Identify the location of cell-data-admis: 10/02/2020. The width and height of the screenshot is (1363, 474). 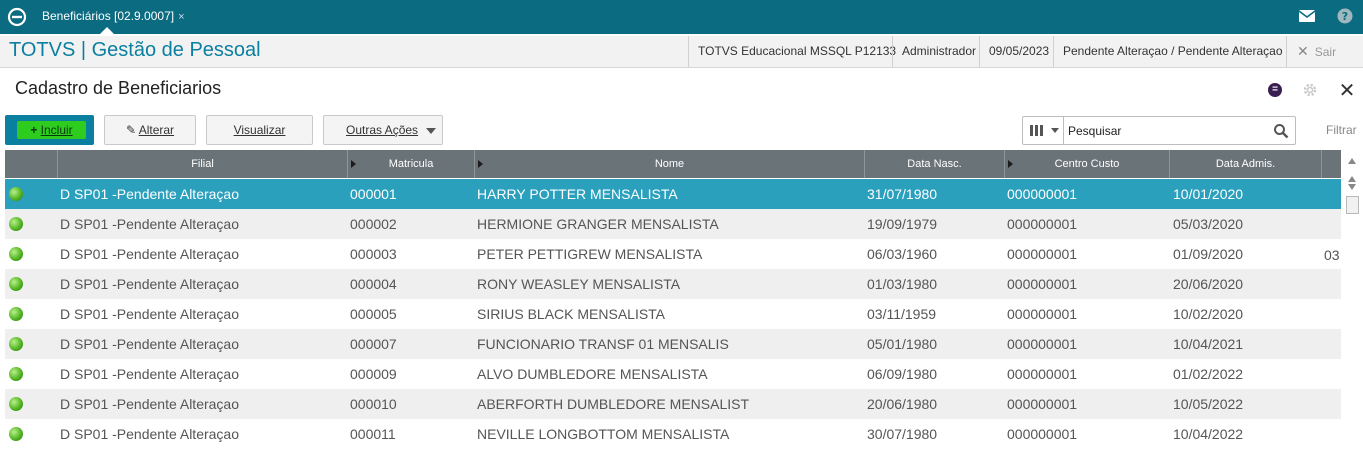
(1208, 314).